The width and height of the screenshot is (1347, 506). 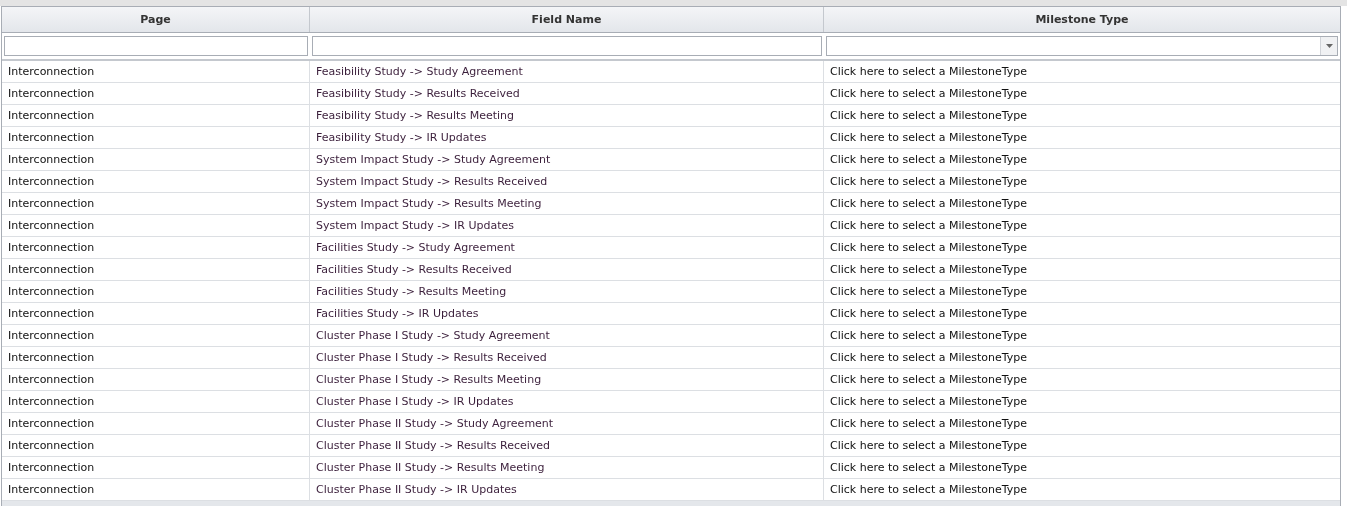 I want to click on table-cell: Cluster Phase I Study -> Results Received, so click(x=567, y=357).